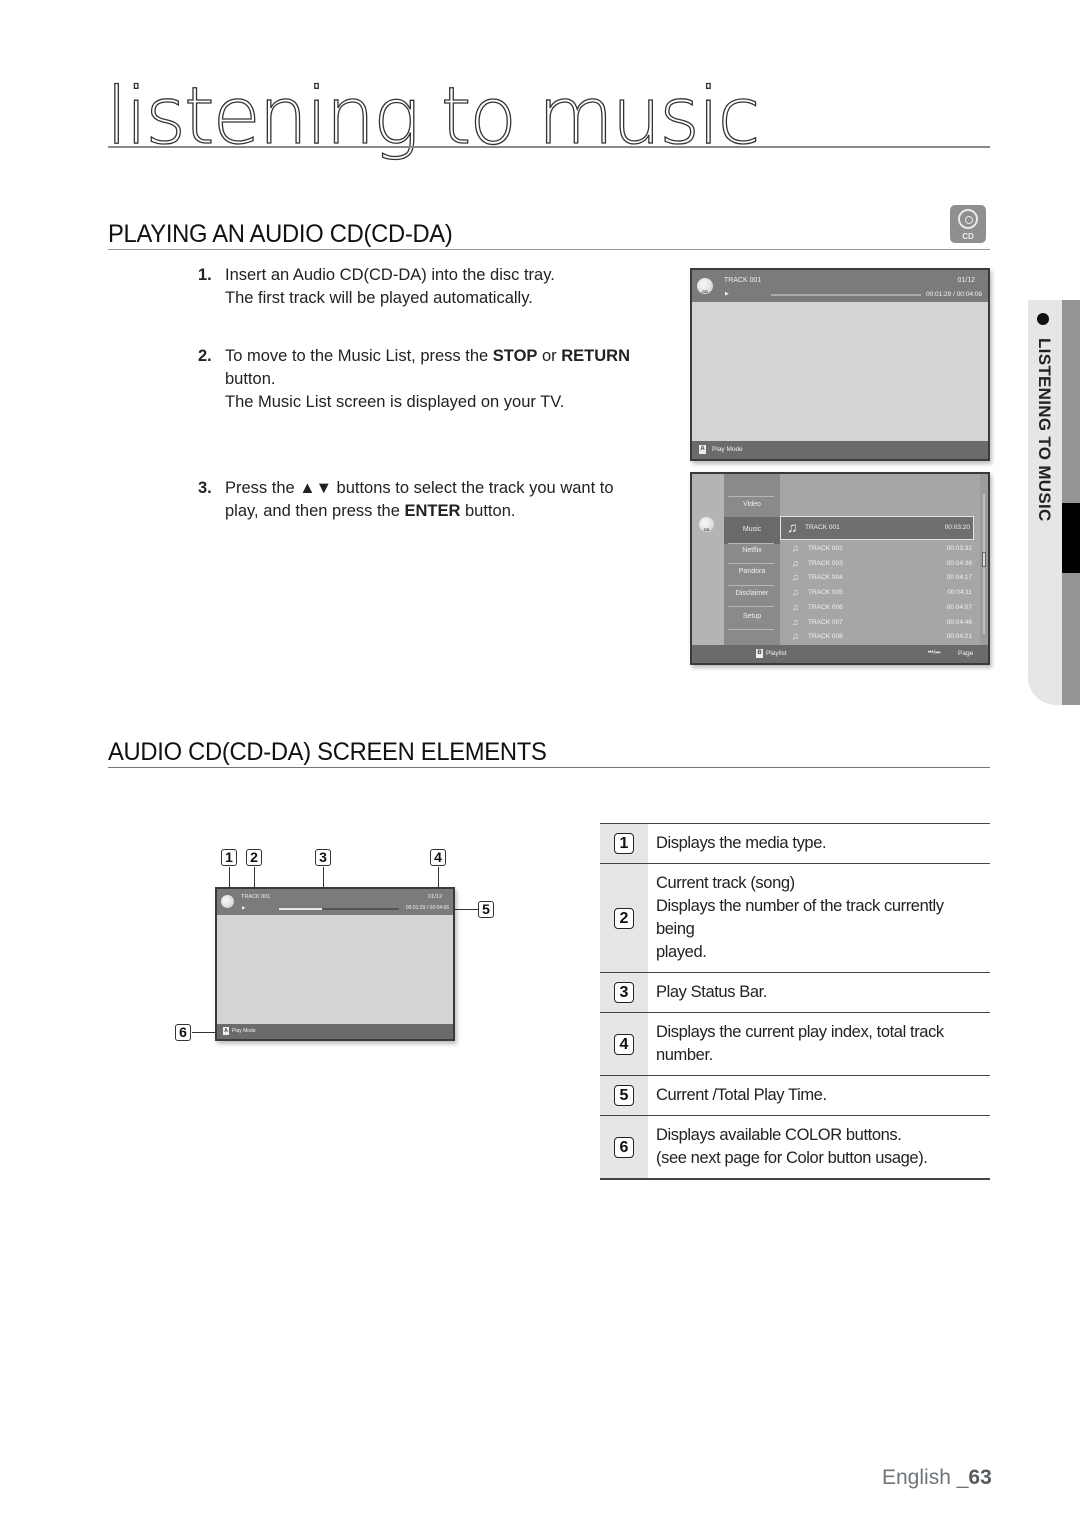 The width and height of the screenshot is (1080, 1530). Describe the element at coordinates (840, 654) in the screenshot. I see `color-button-bar: B Playlist ⏮/⏭ Page` at that location.